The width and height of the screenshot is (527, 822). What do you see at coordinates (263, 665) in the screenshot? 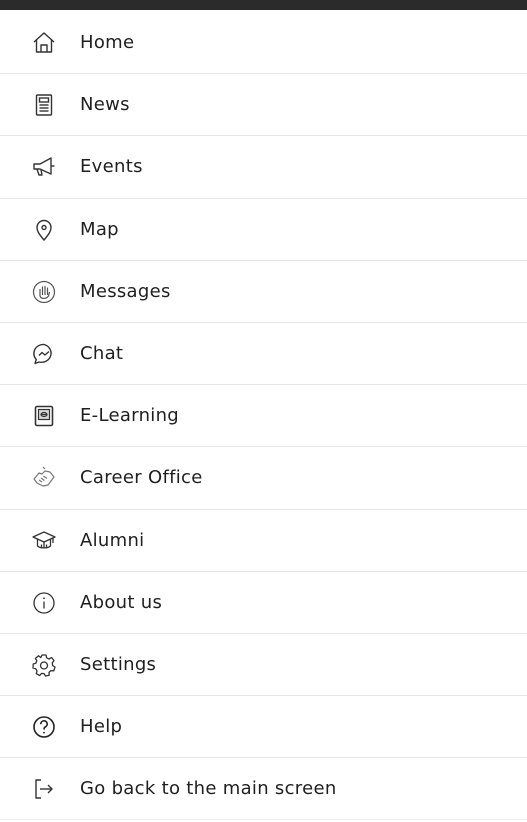
I see `menu-item-settings: Settings` at bounding box center [263, 665].